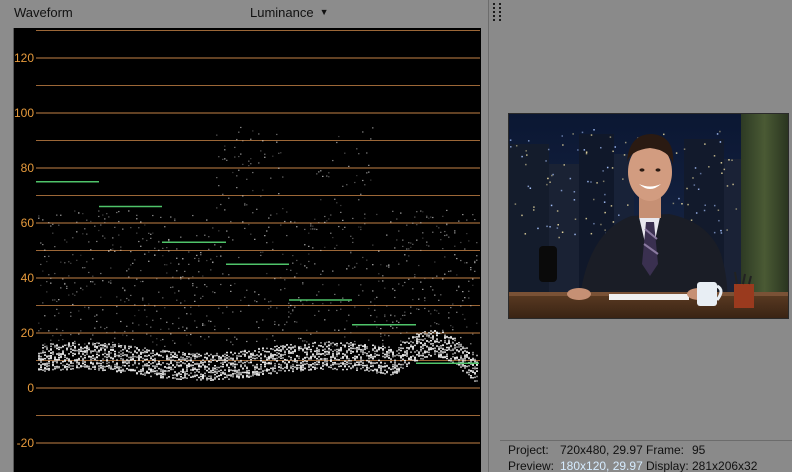 This screenshot has height=472, width=792. What do you see at coordinates (699, 450) in the screenshot?
I see `frame-value: 95` at bounding box center [699, 450].